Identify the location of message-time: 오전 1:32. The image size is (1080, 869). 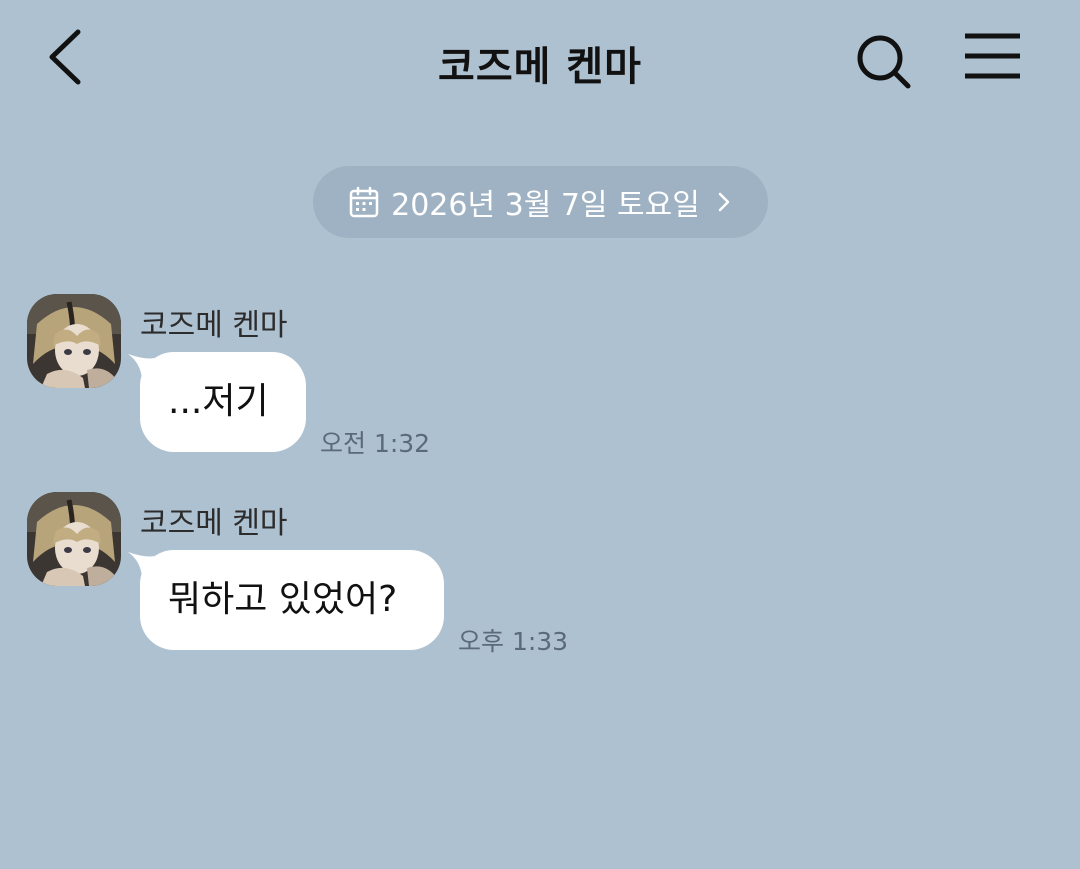
(375, 443).